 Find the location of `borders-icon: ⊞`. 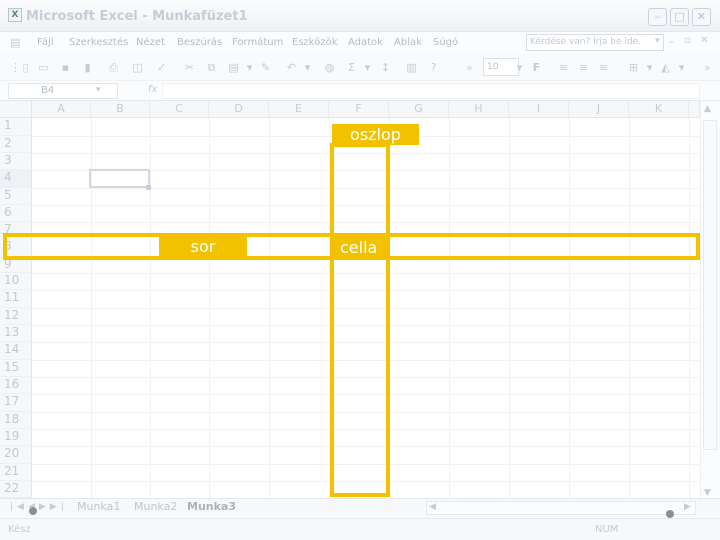

borders-icon: ⊞ is located at coordinates (633, 67).